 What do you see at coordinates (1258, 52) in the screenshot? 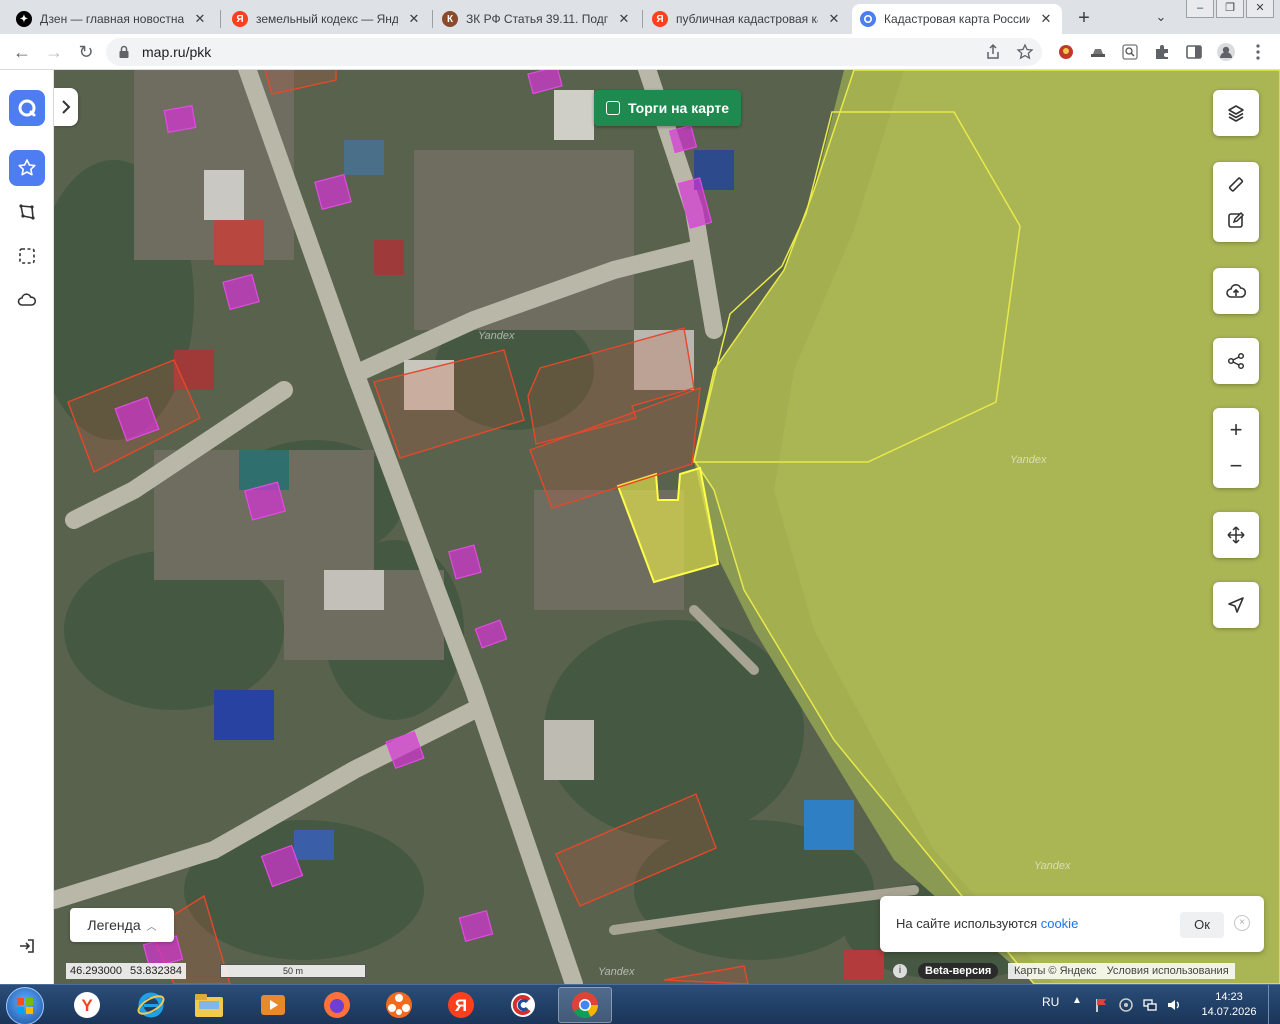
I see `browser-menu-icon` at bounding box center [1258, 52].